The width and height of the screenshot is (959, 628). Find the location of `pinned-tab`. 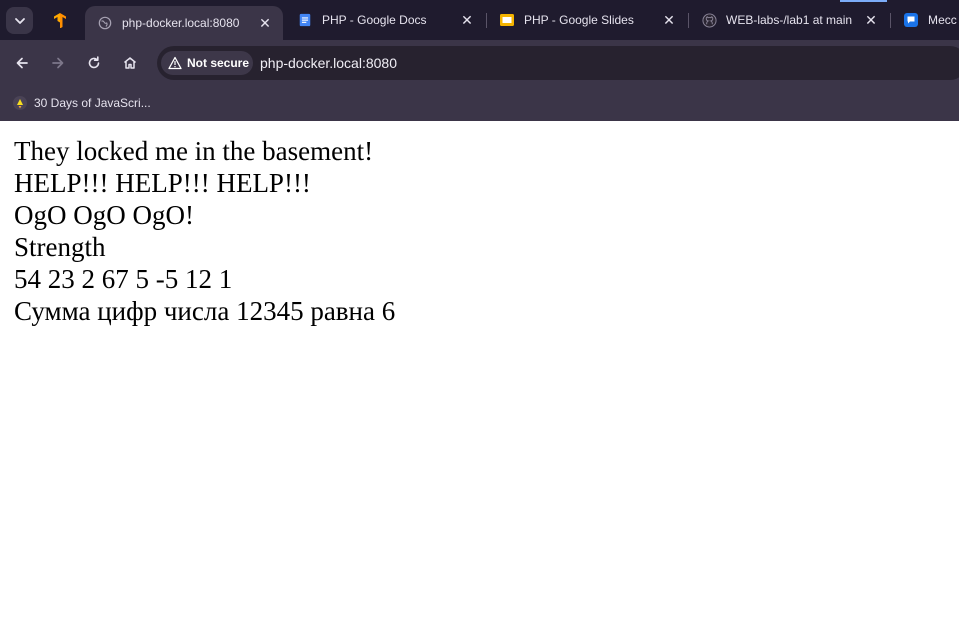

pinned-tab is located at coordinates (60, 20).